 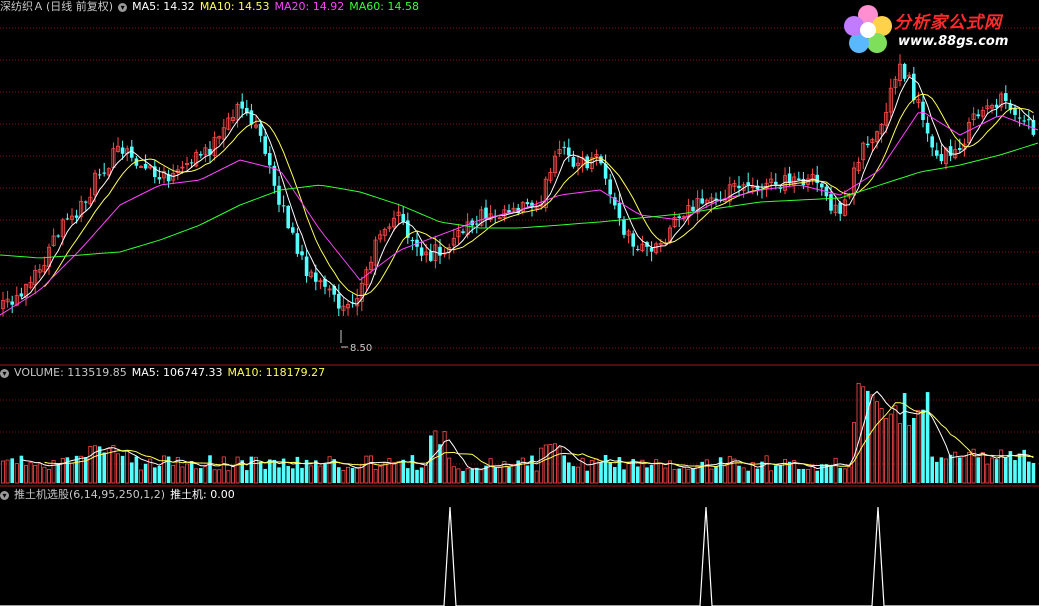 I want to click on volume-ma10-readout: MA10: 118179.27, so click(x=276, y=372).